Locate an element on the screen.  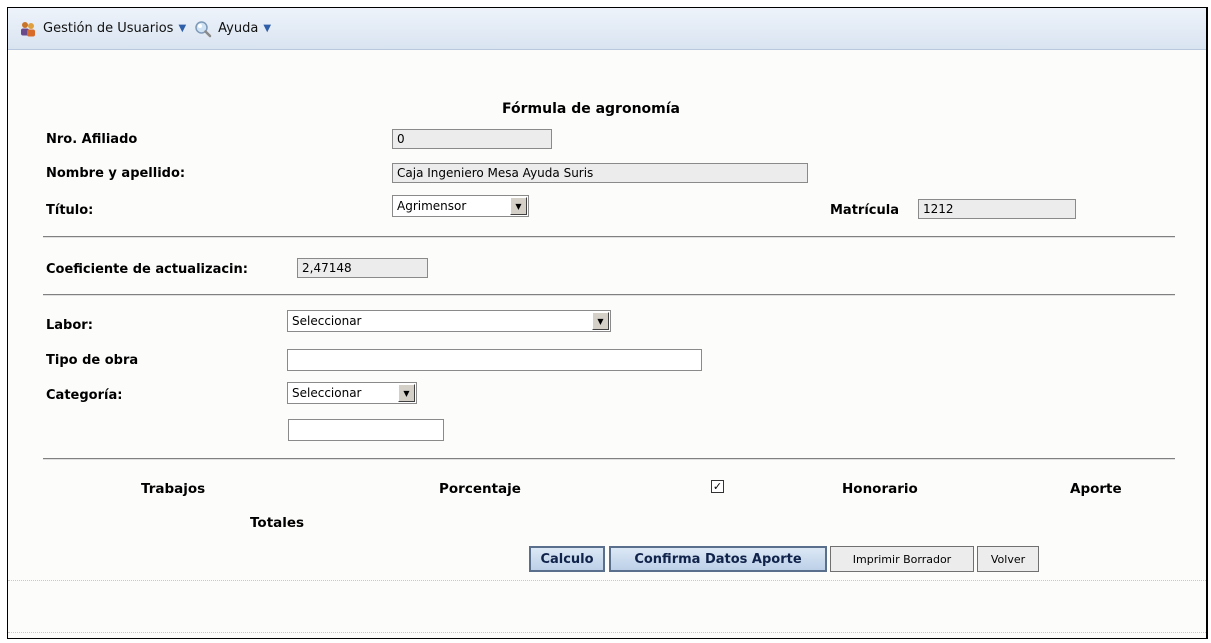
coeficiente-label: Coeficiente de actualizacin: is located at coordinates (147, 269).